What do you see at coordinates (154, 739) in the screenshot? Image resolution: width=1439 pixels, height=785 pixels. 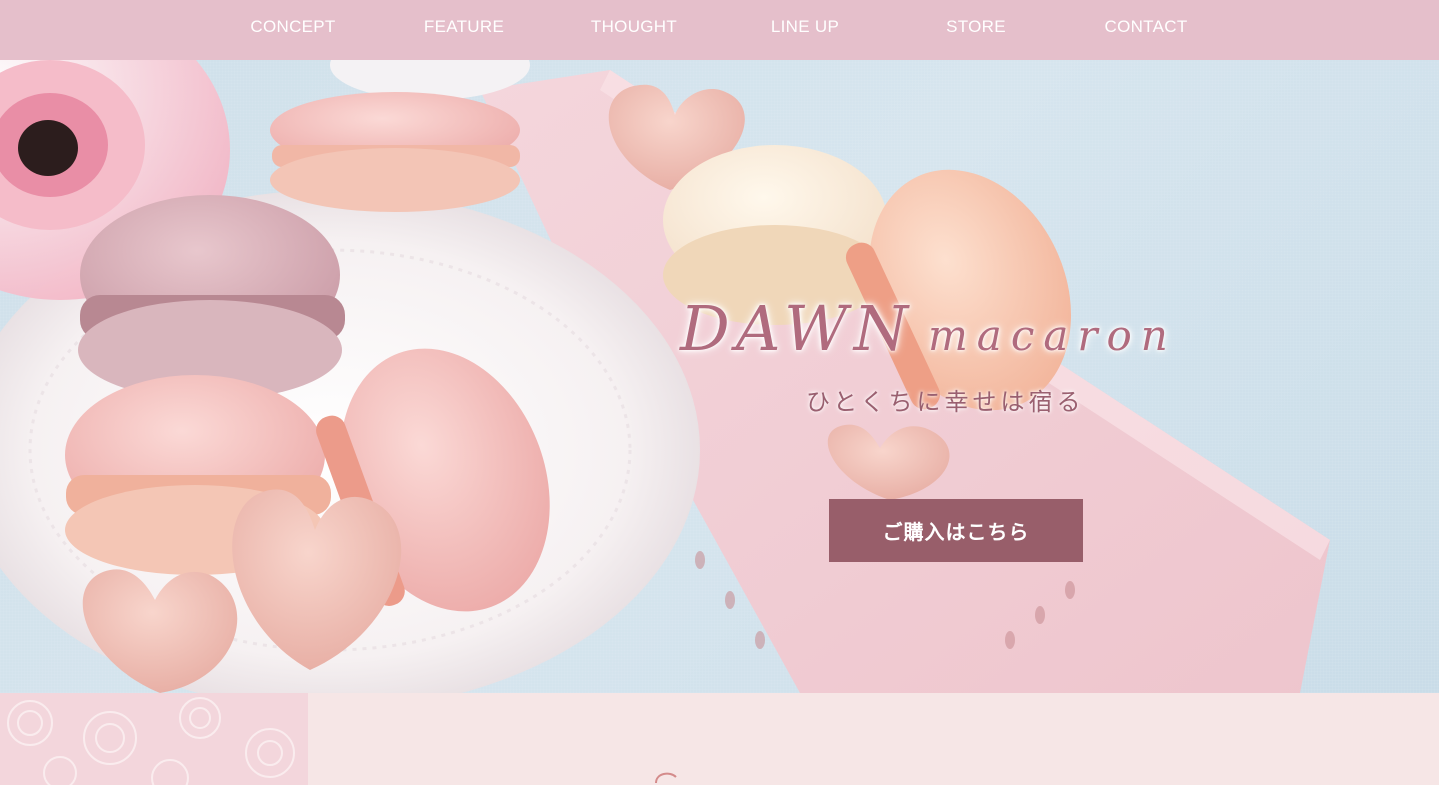 I see `lace-decoration` at bounding box center [154, 739].